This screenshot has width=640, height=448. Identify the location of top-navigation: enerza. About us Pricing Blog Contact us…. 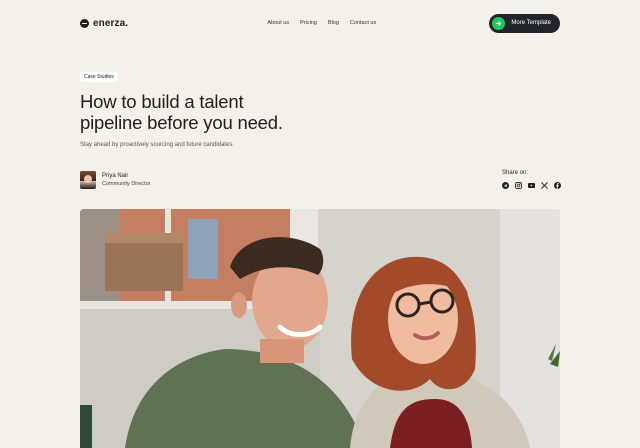
(320, 23).